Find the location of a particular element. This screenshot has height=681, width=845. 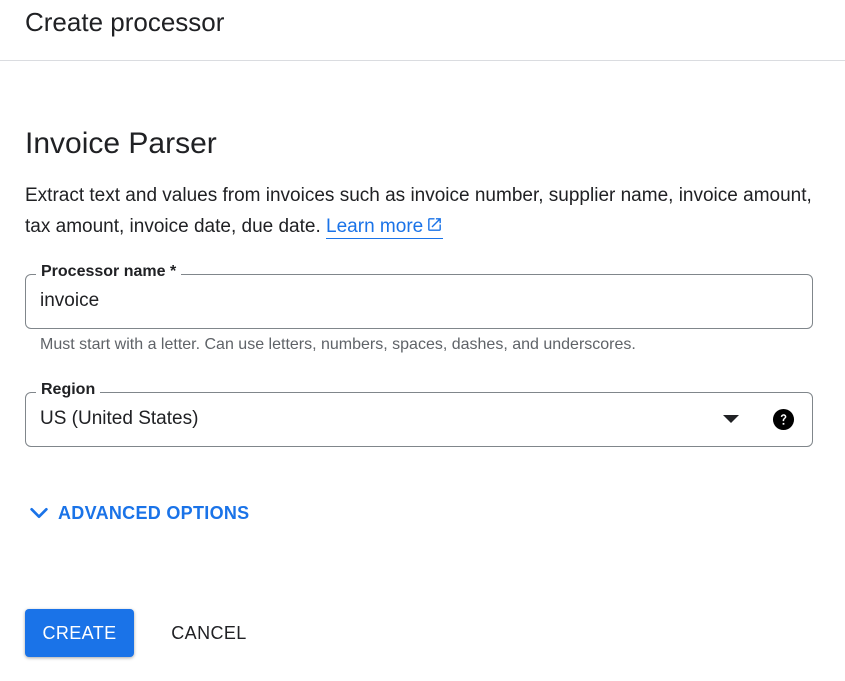

learn-more-link: Learn more is located at coordinates (385, 227).